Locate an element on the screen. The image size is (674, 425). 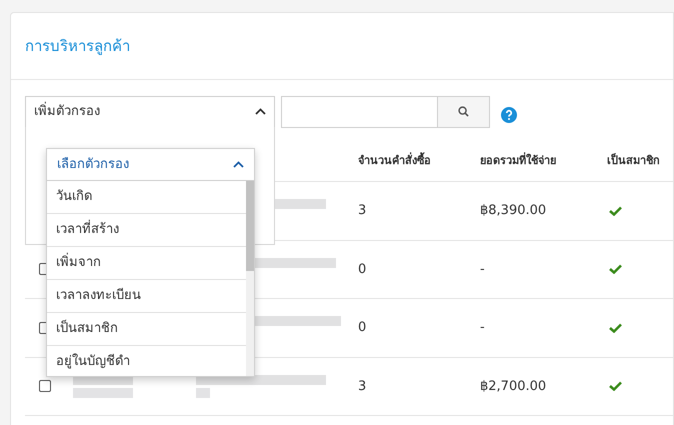
search-icon is located at coordinates (463, 111).